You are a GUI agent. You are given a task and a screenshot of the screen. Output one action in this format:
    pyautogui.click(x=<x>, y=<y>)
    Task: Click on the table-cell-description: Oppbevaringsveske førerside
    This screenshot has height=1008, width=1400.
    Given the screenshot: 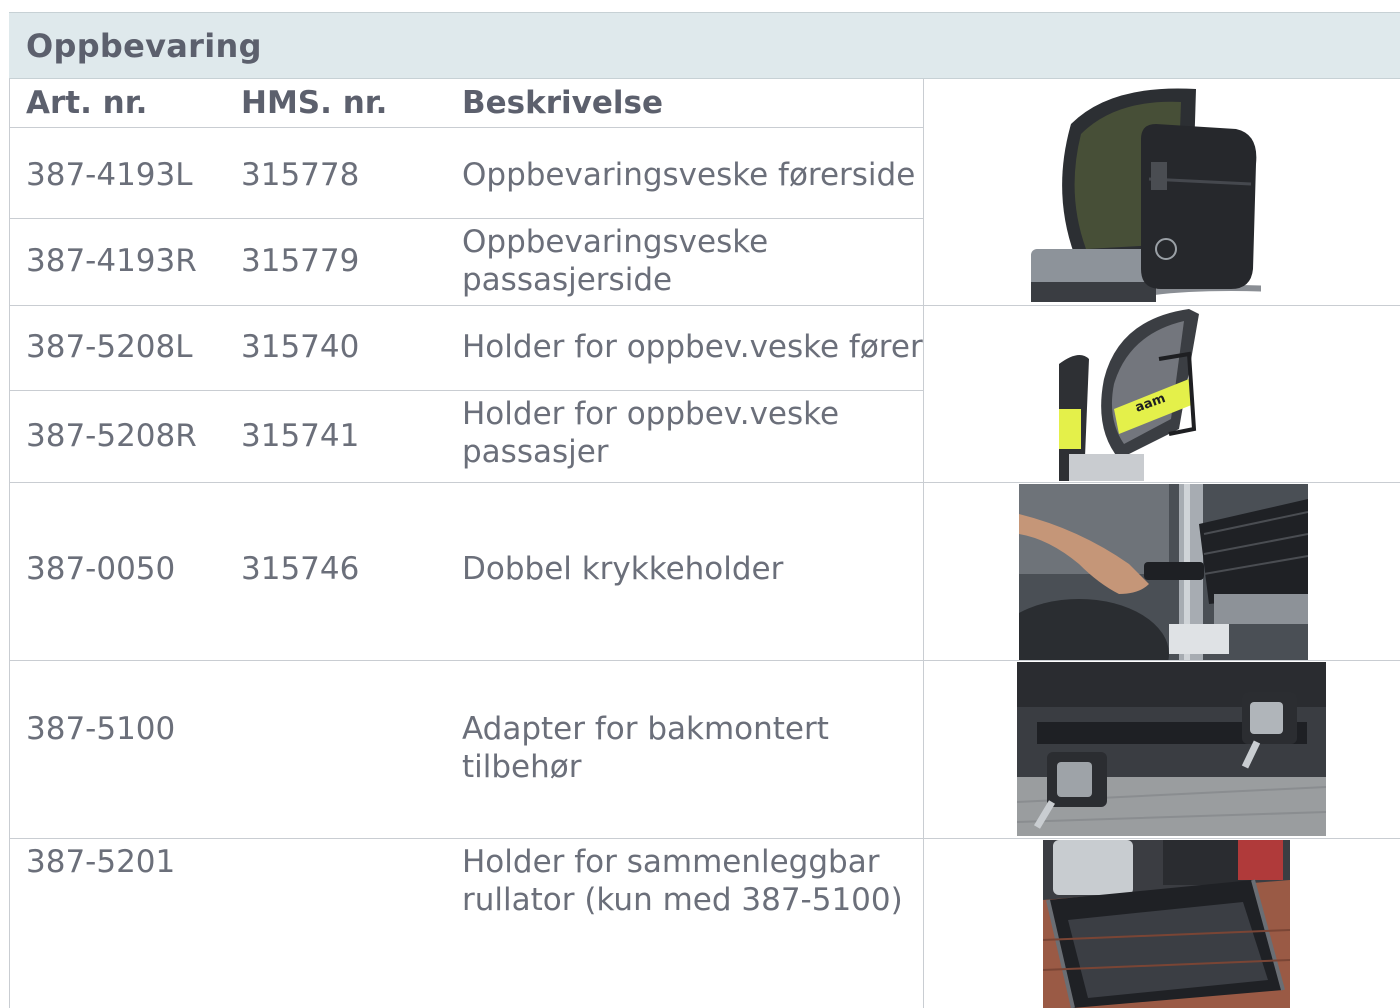 What is the action you would take?
    pyautogui.click(x=689, y=175)
    